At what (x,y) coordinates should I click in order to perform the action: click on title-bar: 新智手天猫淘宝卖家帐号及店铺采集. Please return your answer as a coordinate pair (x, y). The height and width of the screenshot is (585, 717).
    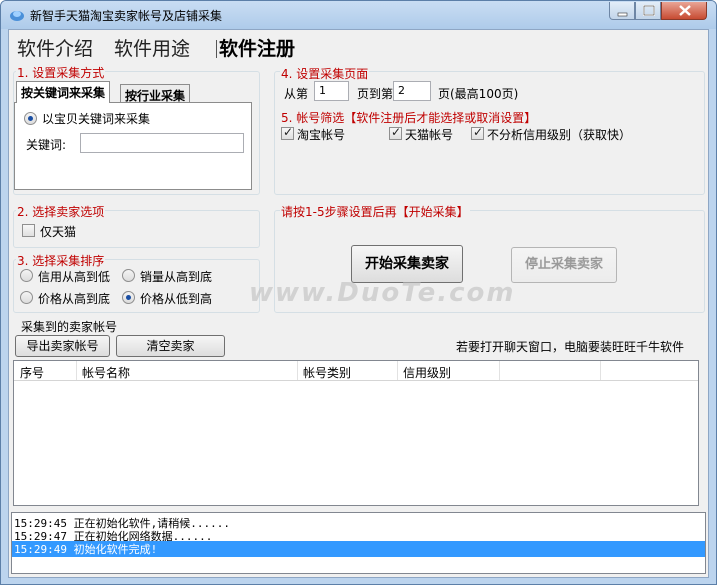
    Looking at the image, I should click on (358, 15).